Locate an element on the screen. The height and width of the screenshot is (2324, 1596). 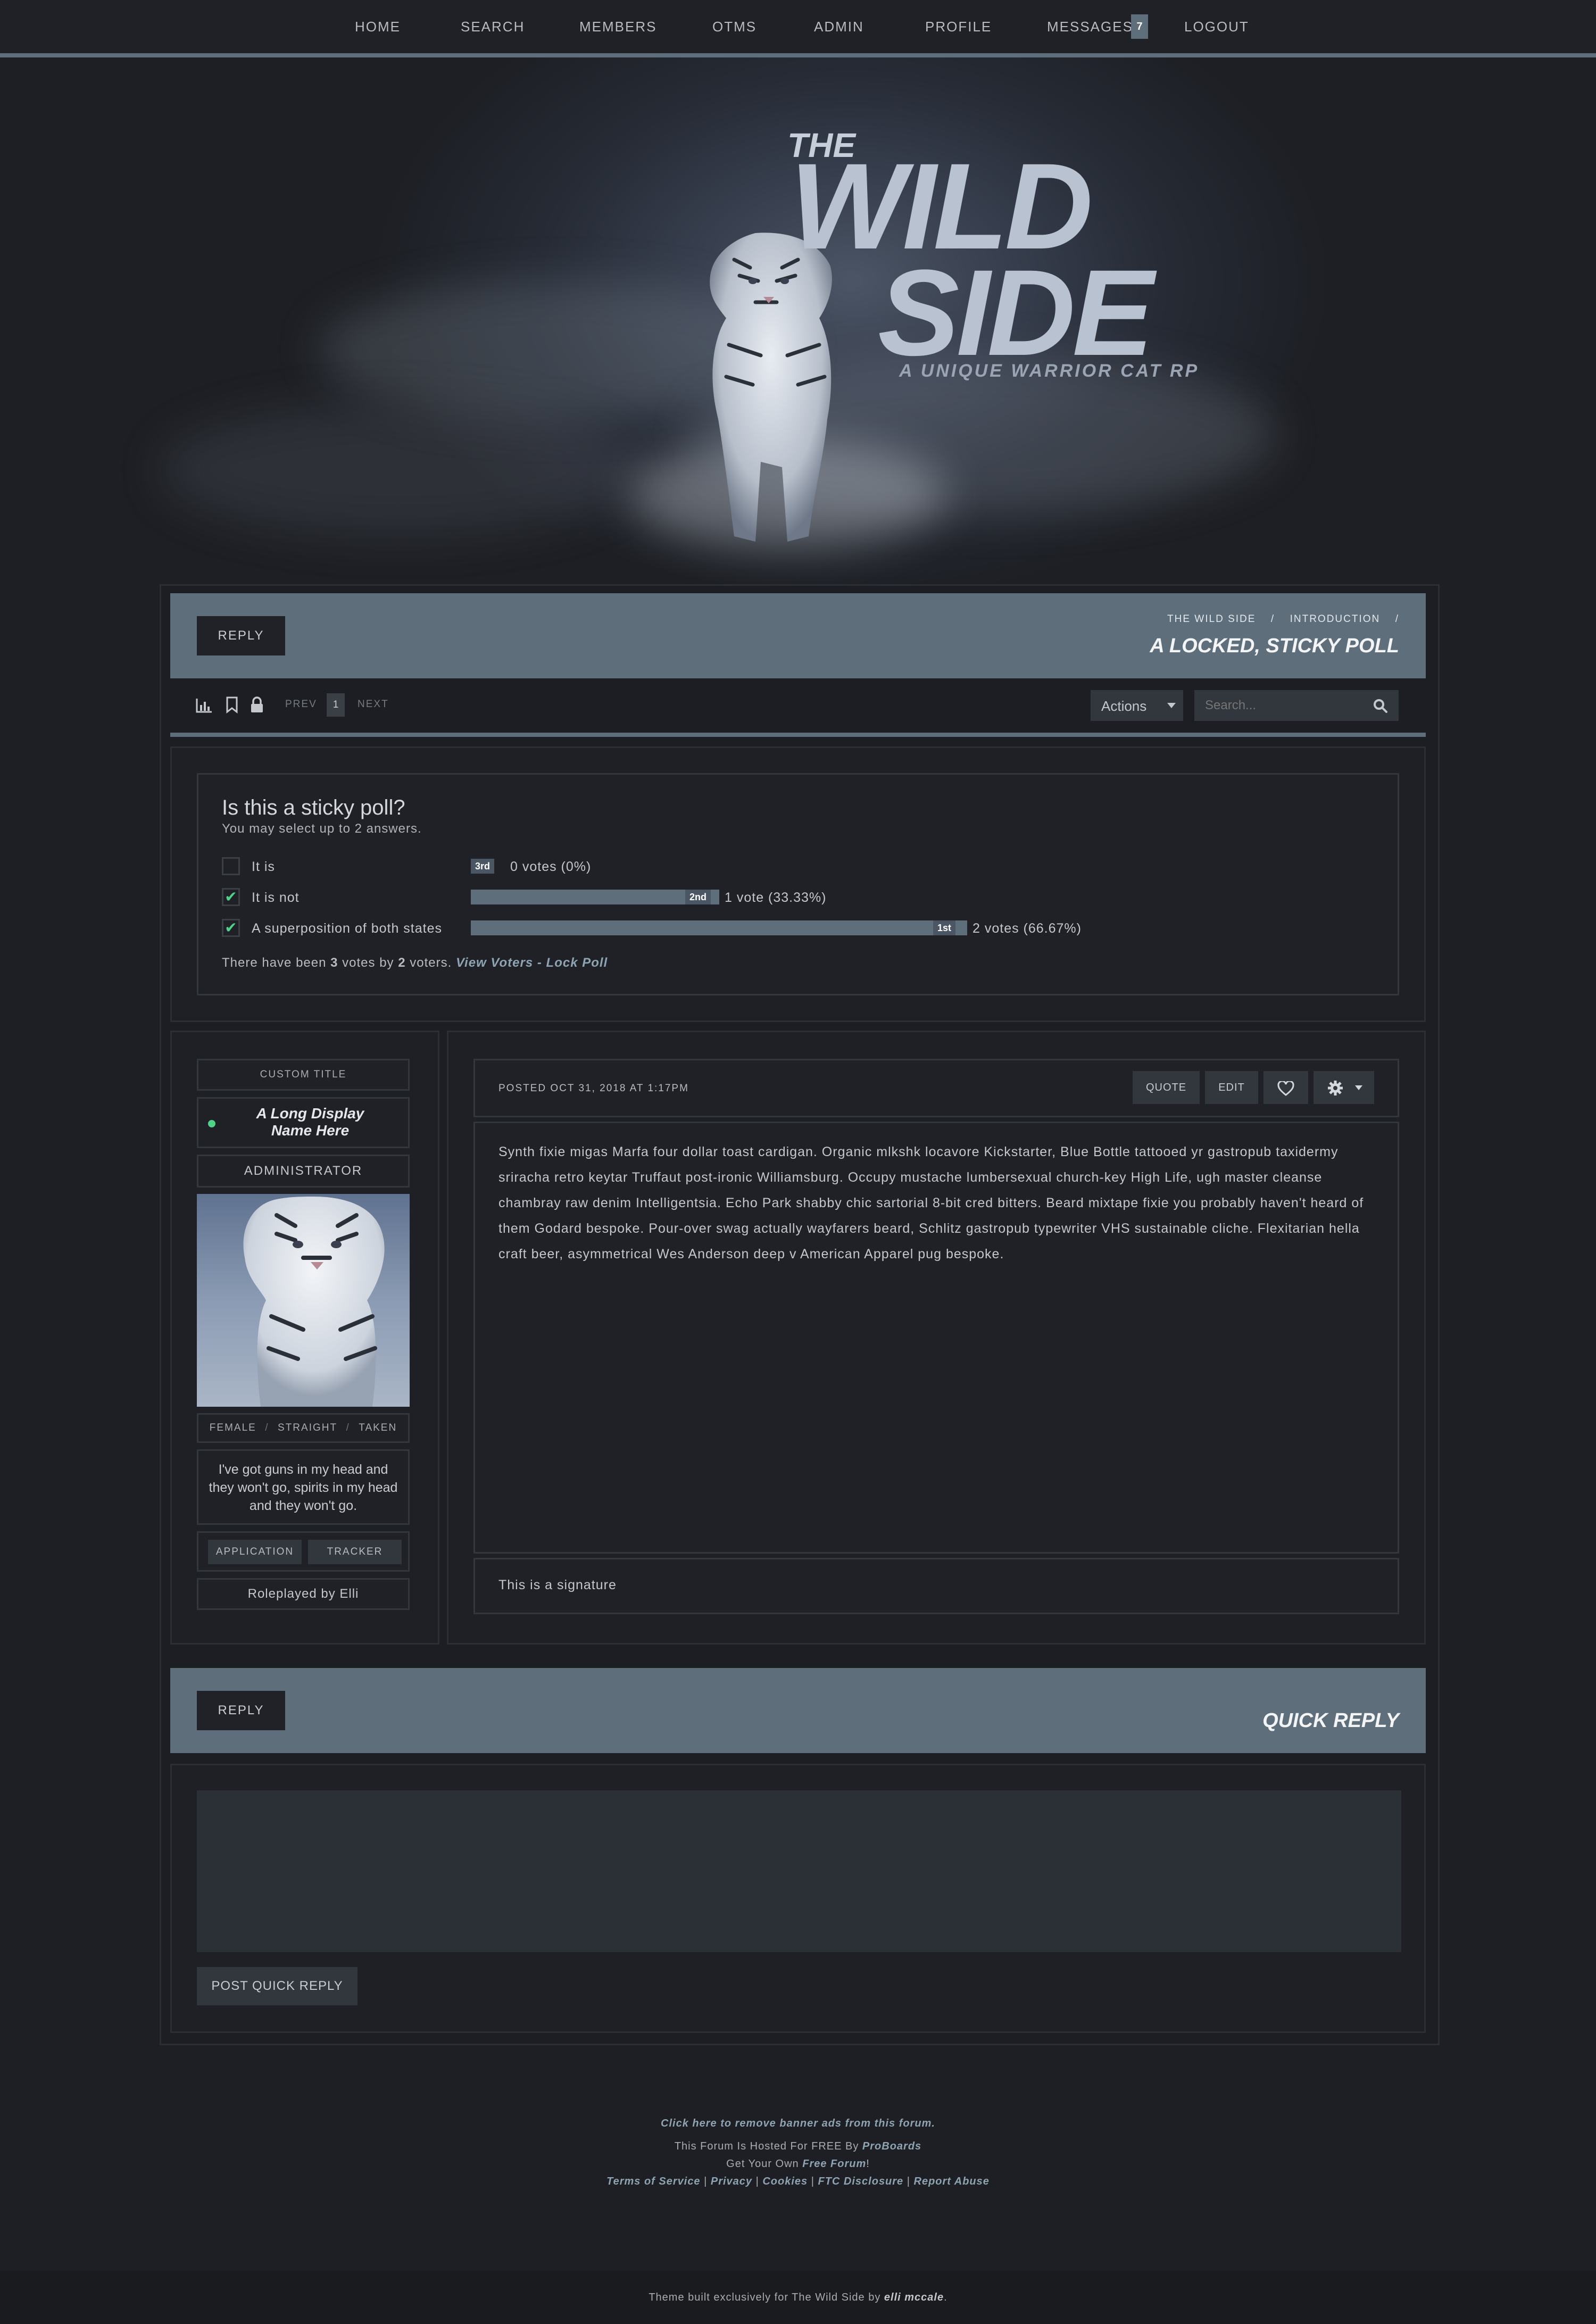
summary-prefix: There have been is located at coordinates (276, 963).